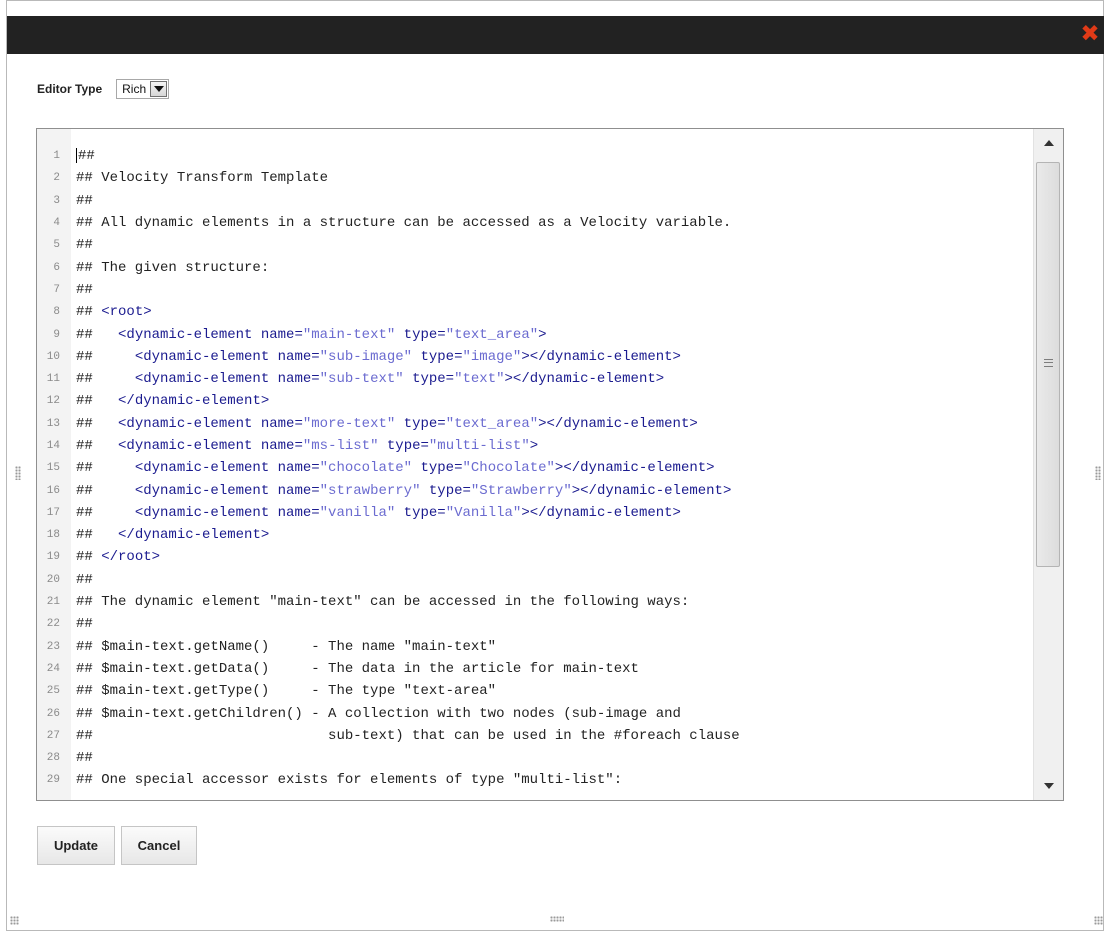 The width and height of the screenshot is (1110, 933). I want to click on code-line: 3 ##, so click(534, 201).